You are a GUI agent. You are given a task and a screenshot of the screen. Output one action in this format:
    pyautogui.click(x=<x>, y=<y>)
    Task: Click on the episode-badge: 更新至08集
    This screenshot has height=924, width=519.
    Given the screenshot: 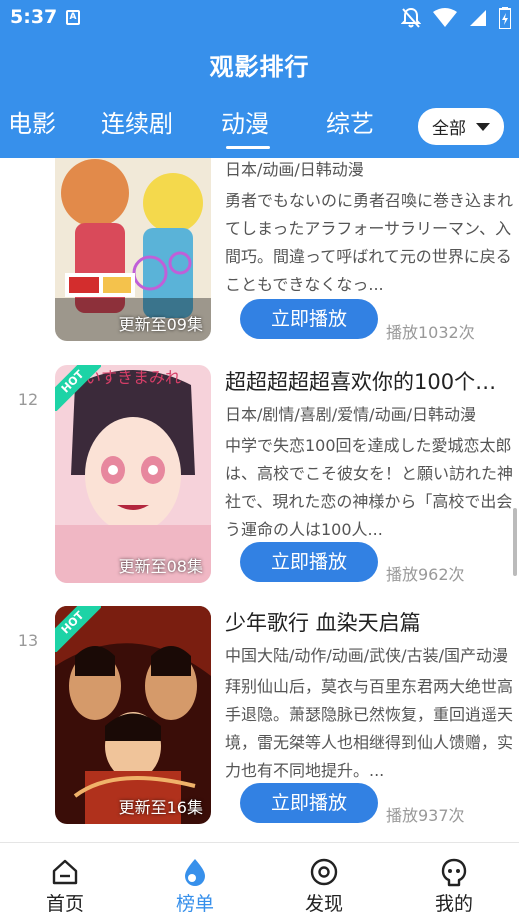 What is the action you would take?
    pyautogui.click(x=160, y=566)
    